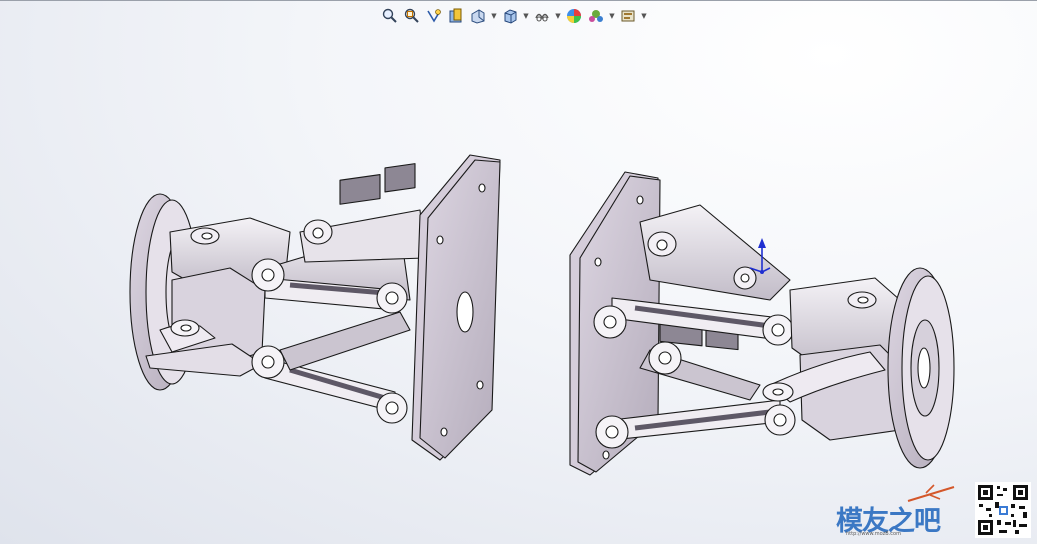 The image size is (1037, 544). I want to click on watermark-url: http://www.mozB.com, so click(873, 534).